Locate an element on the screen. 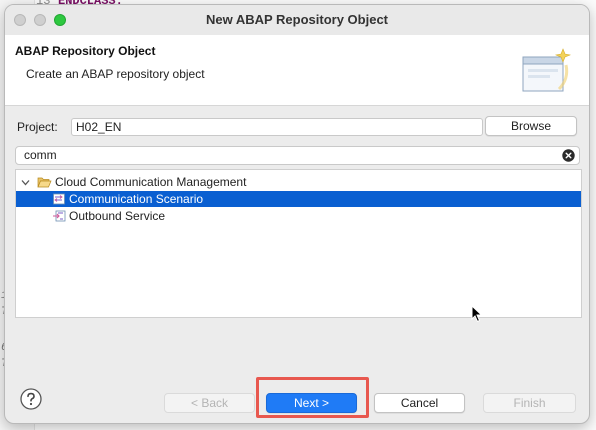 Image resolution: width=596 pixels, height=430 pixels. wizard-title: ABAP Repository Object is located at coordinates (85, 51).